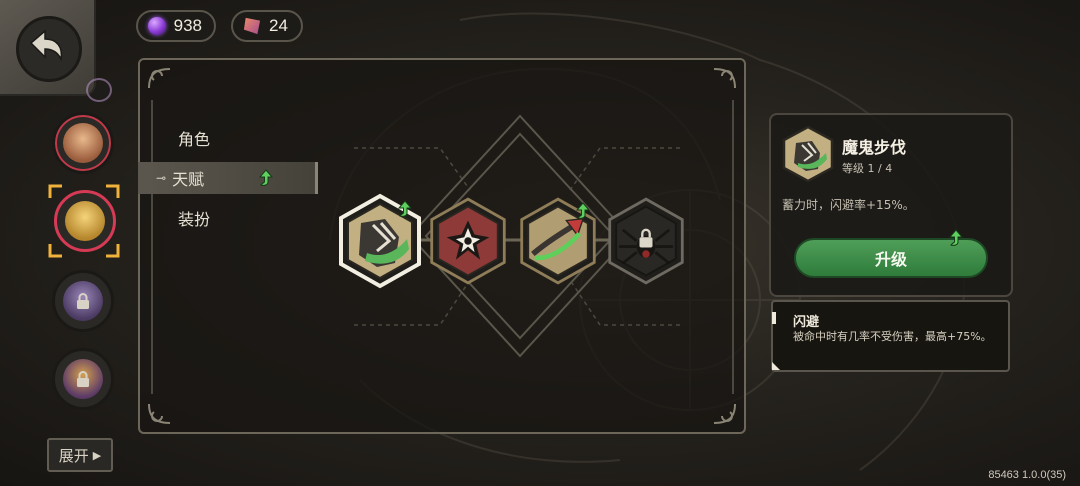  What do you see at coordinates (867, 168) in the screenshot?
I see `talent-level: 等级 1 / 4` at bounding box center [867, 168].